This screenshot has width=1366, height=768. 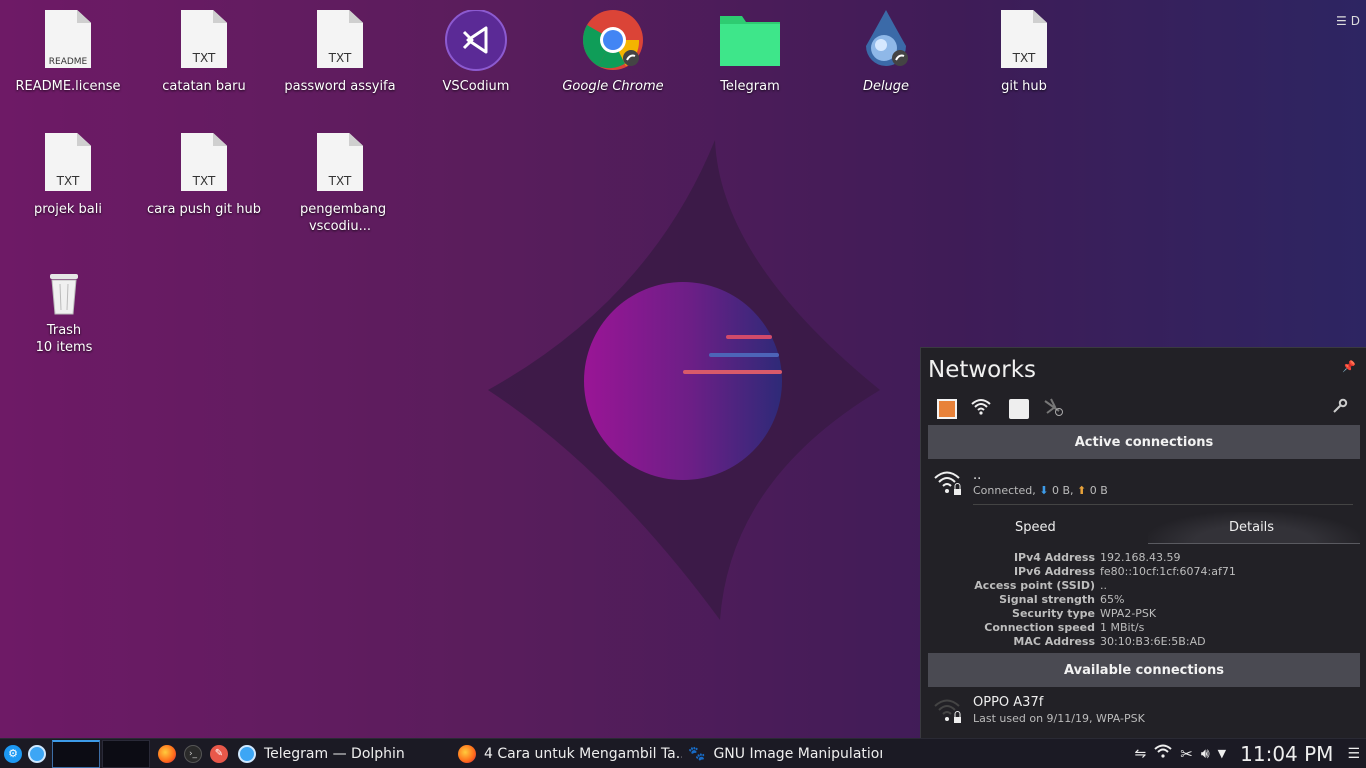 I want to click on active-connections-header: Active connections, so click(x=1144, y=442).